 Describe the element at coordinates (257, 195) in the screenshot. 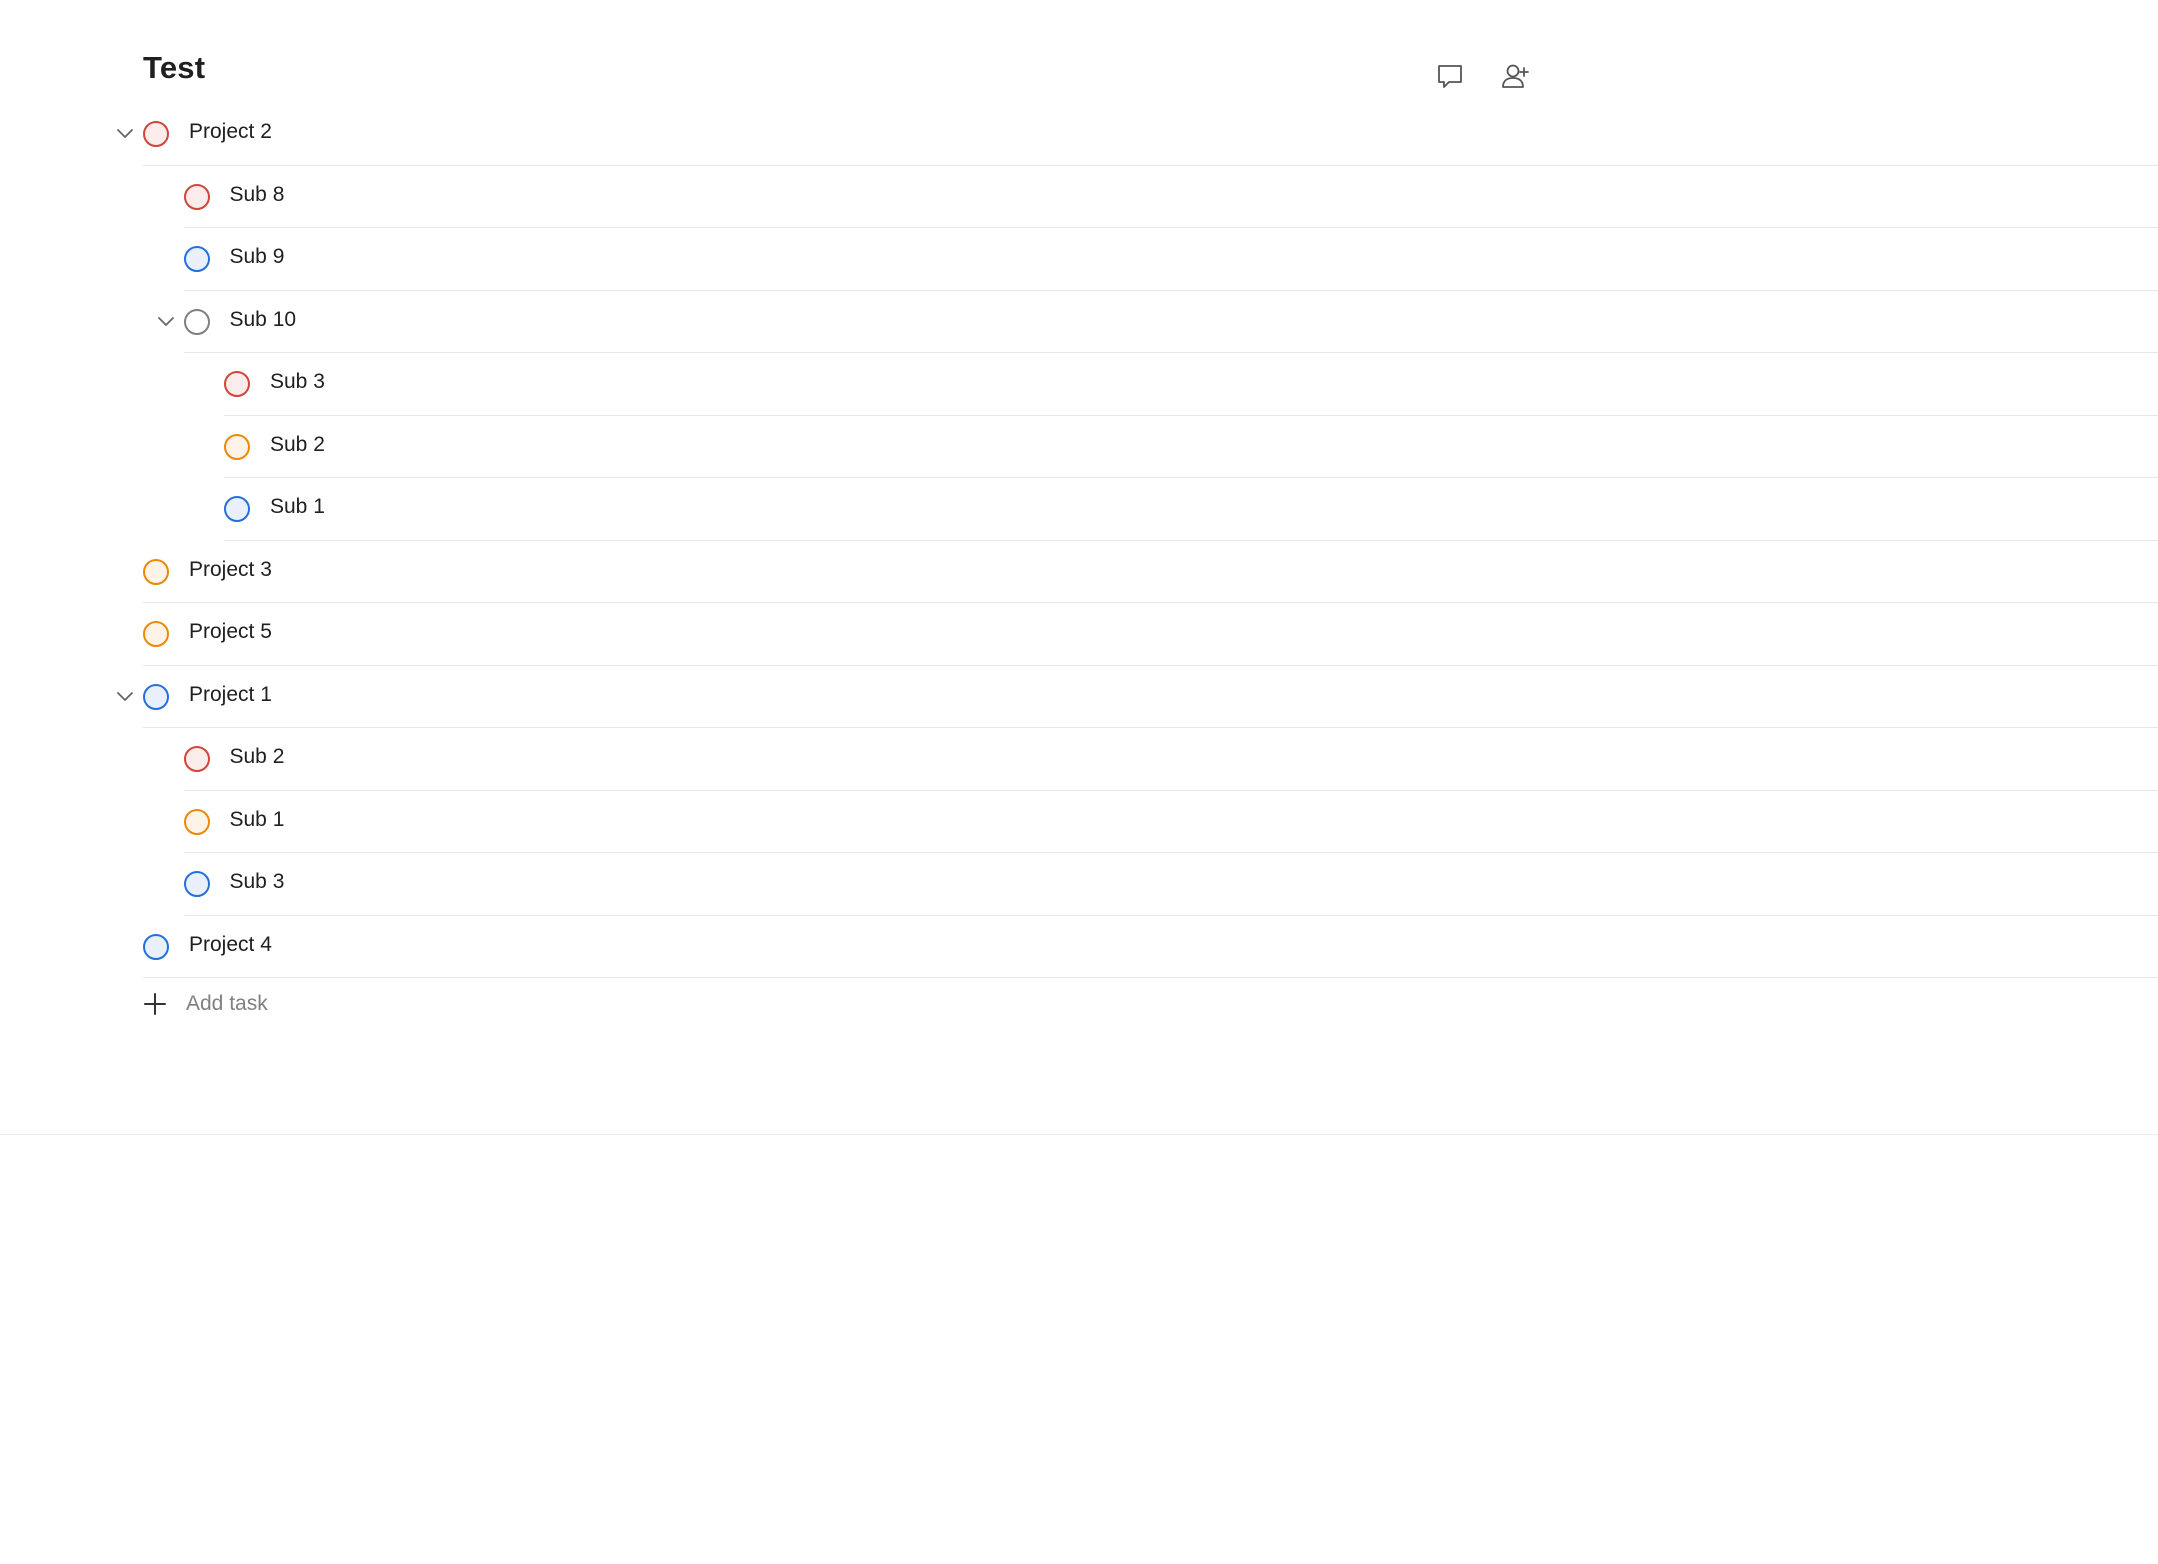

I see `task-label: Sub 8` at that location.